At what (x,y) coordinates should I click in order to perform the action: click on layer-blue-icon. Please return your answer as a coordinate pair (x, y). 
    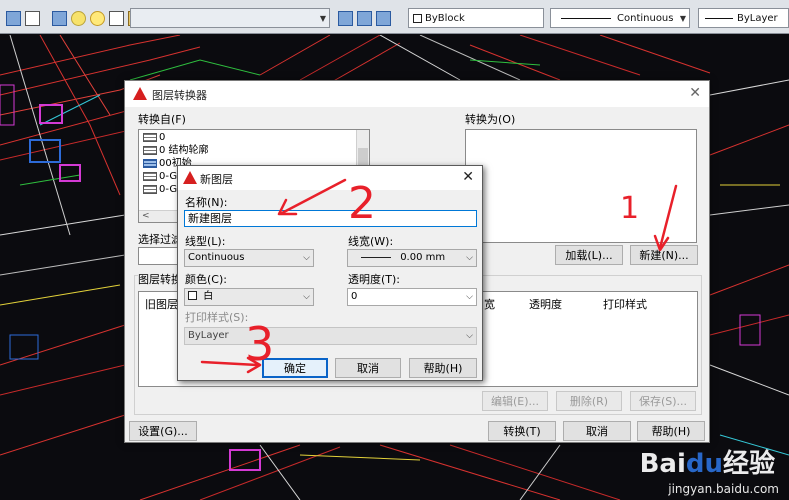
    Looking at the image, I should click on (150, 163).